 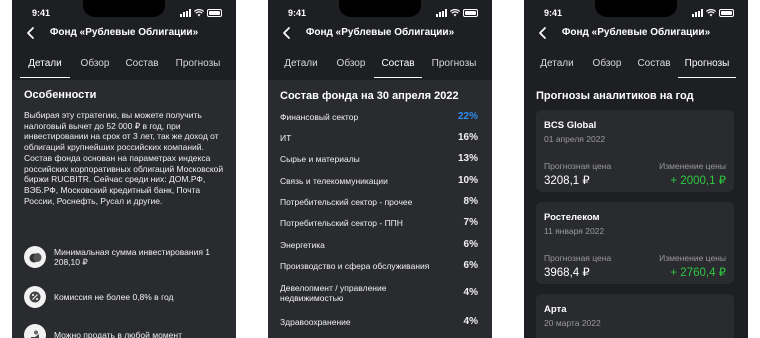 I want to click on sector-name: Производство и сфера обслуживания, so click(x=355, y=266).